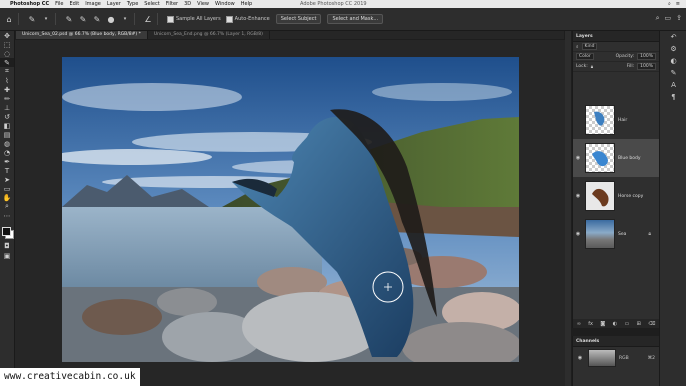  I want to click on brush-tool-icon: ✏, so click(7, 98).